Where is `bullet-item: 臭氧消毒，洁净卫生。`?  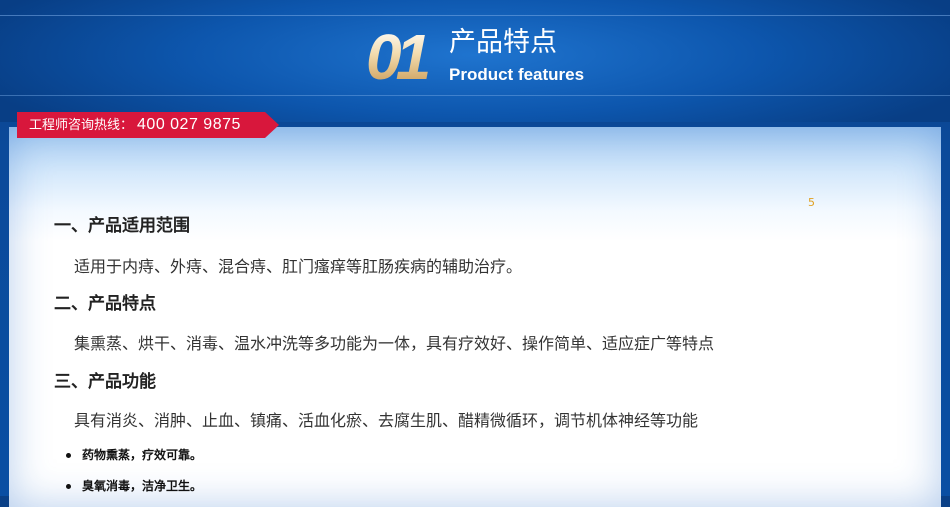 bullet-item: 臭氧消毒，洁净卫生。 is located at coordinates (134, 486).